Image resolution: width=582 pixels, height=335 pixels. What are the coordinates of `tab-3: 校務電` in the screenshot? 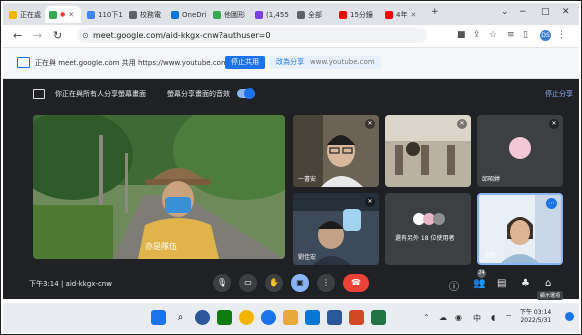 It's located at (145, 14).